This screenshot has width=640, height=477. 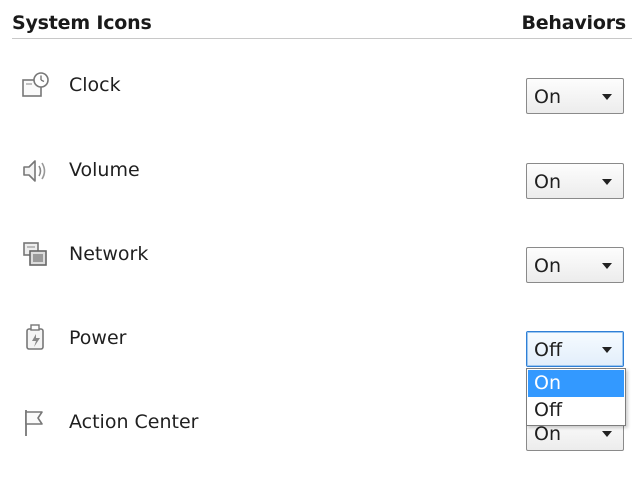 What do you see at coordinates (322, 38) in the screenshot?
I see `header-divider` at bounding box center [322, 38].